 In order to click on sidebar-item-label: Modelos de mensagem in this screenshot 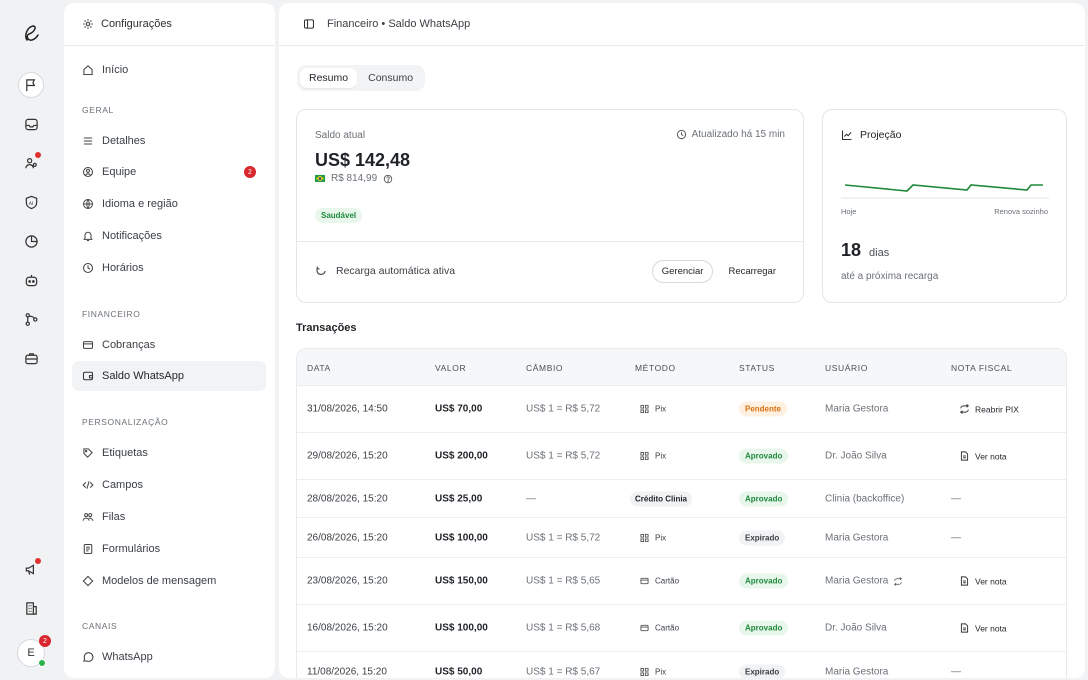, I will do `click(159, 581)`.